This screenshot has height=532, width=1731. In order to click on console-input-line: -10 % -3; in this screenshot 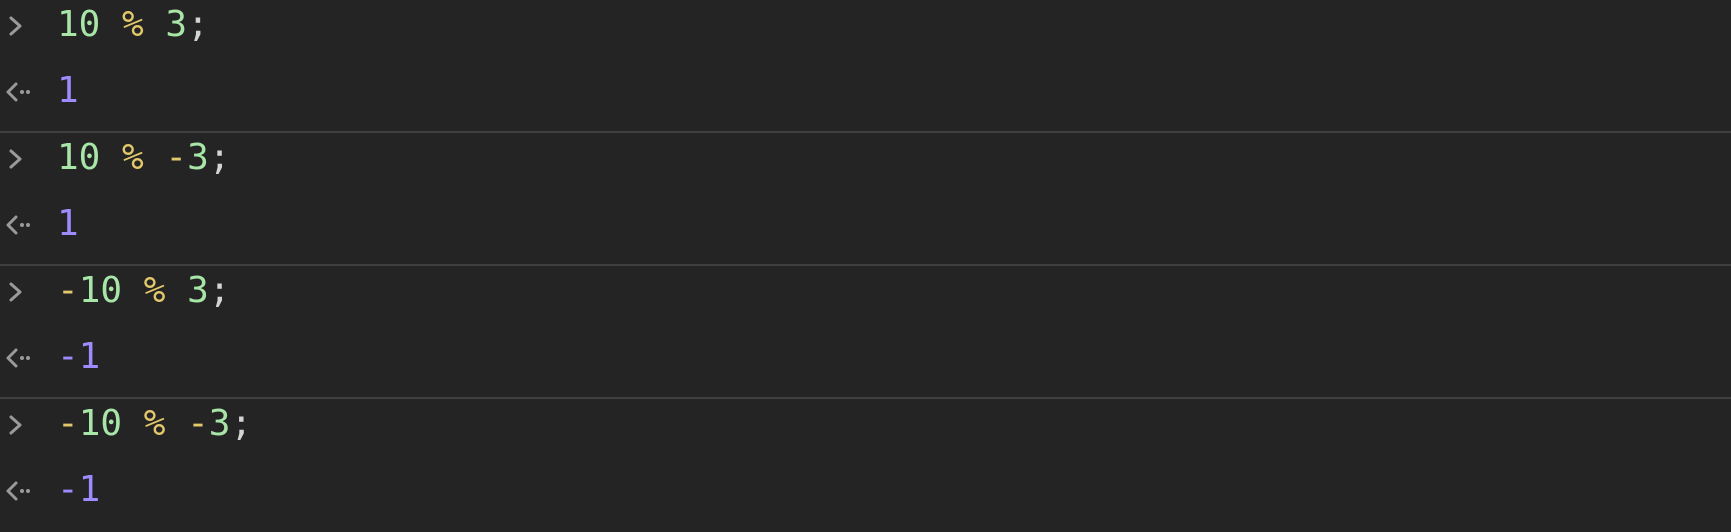, I will do `click(865, 424)`.